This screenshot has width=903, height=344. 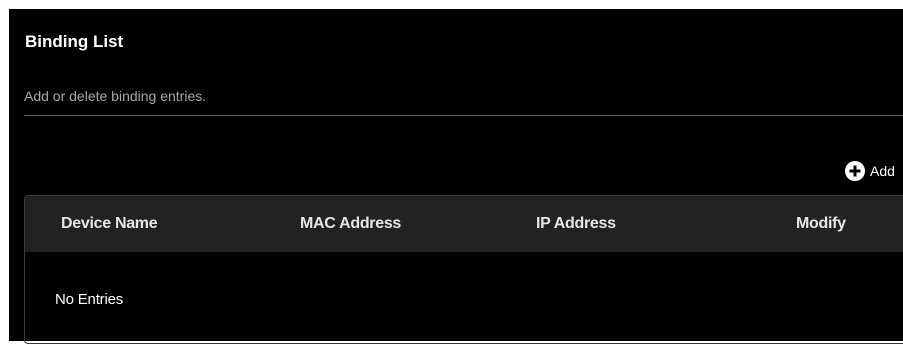 I want to click on section-title: Binding List, so click(x=74, y=41).